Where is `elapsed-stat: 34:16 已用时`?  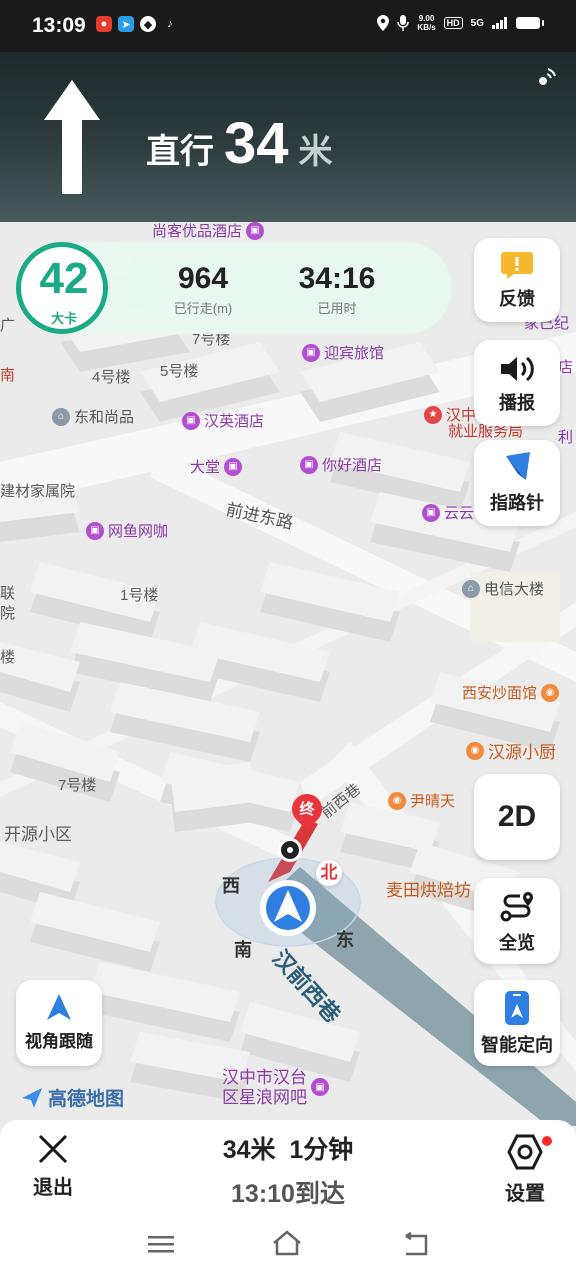
elapsed-stat: 34:16 已用时 is located at coordinates (337, 289).